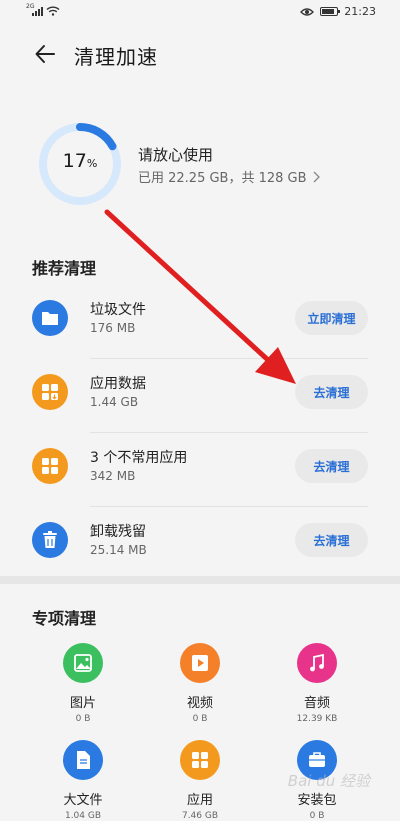 The image size is (400, 821). I want to click on grid-label: 应用, so click(199, 800).